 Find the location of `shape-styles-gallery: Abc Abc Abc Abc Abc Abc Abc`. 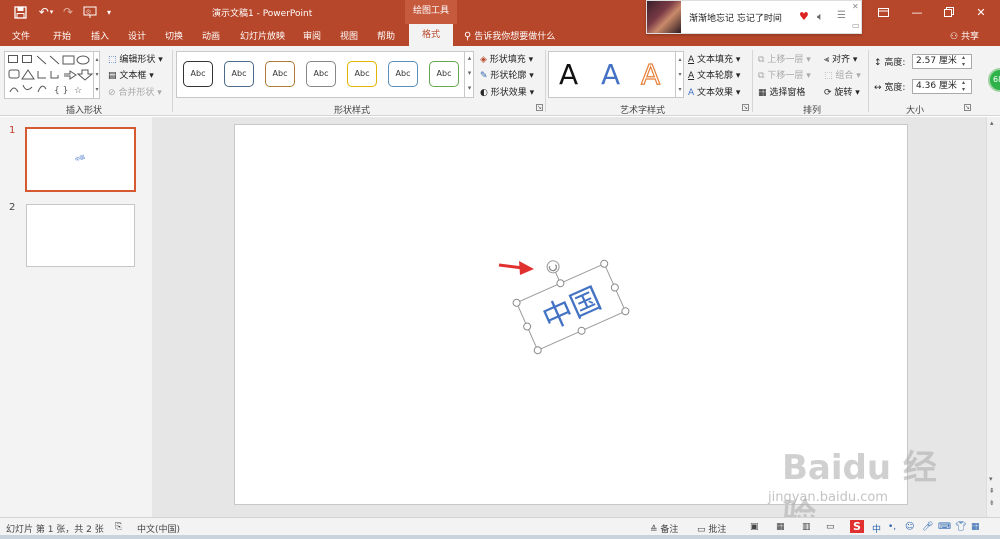

shape-styles-gallery: Abc Abc Abc Abc Abc Abc Abc is located at coordinates (325, 74).